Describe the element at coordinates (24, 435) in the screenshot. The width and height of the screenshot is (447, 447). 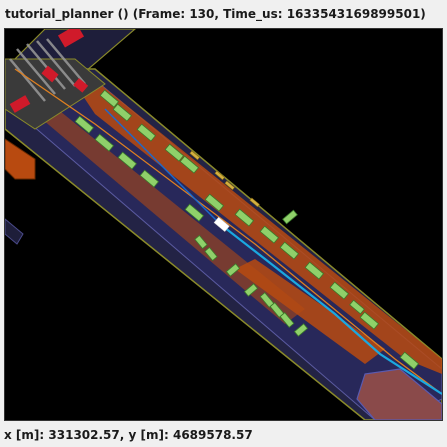
I see `x-coordinate-label: x [m]:` at that location.